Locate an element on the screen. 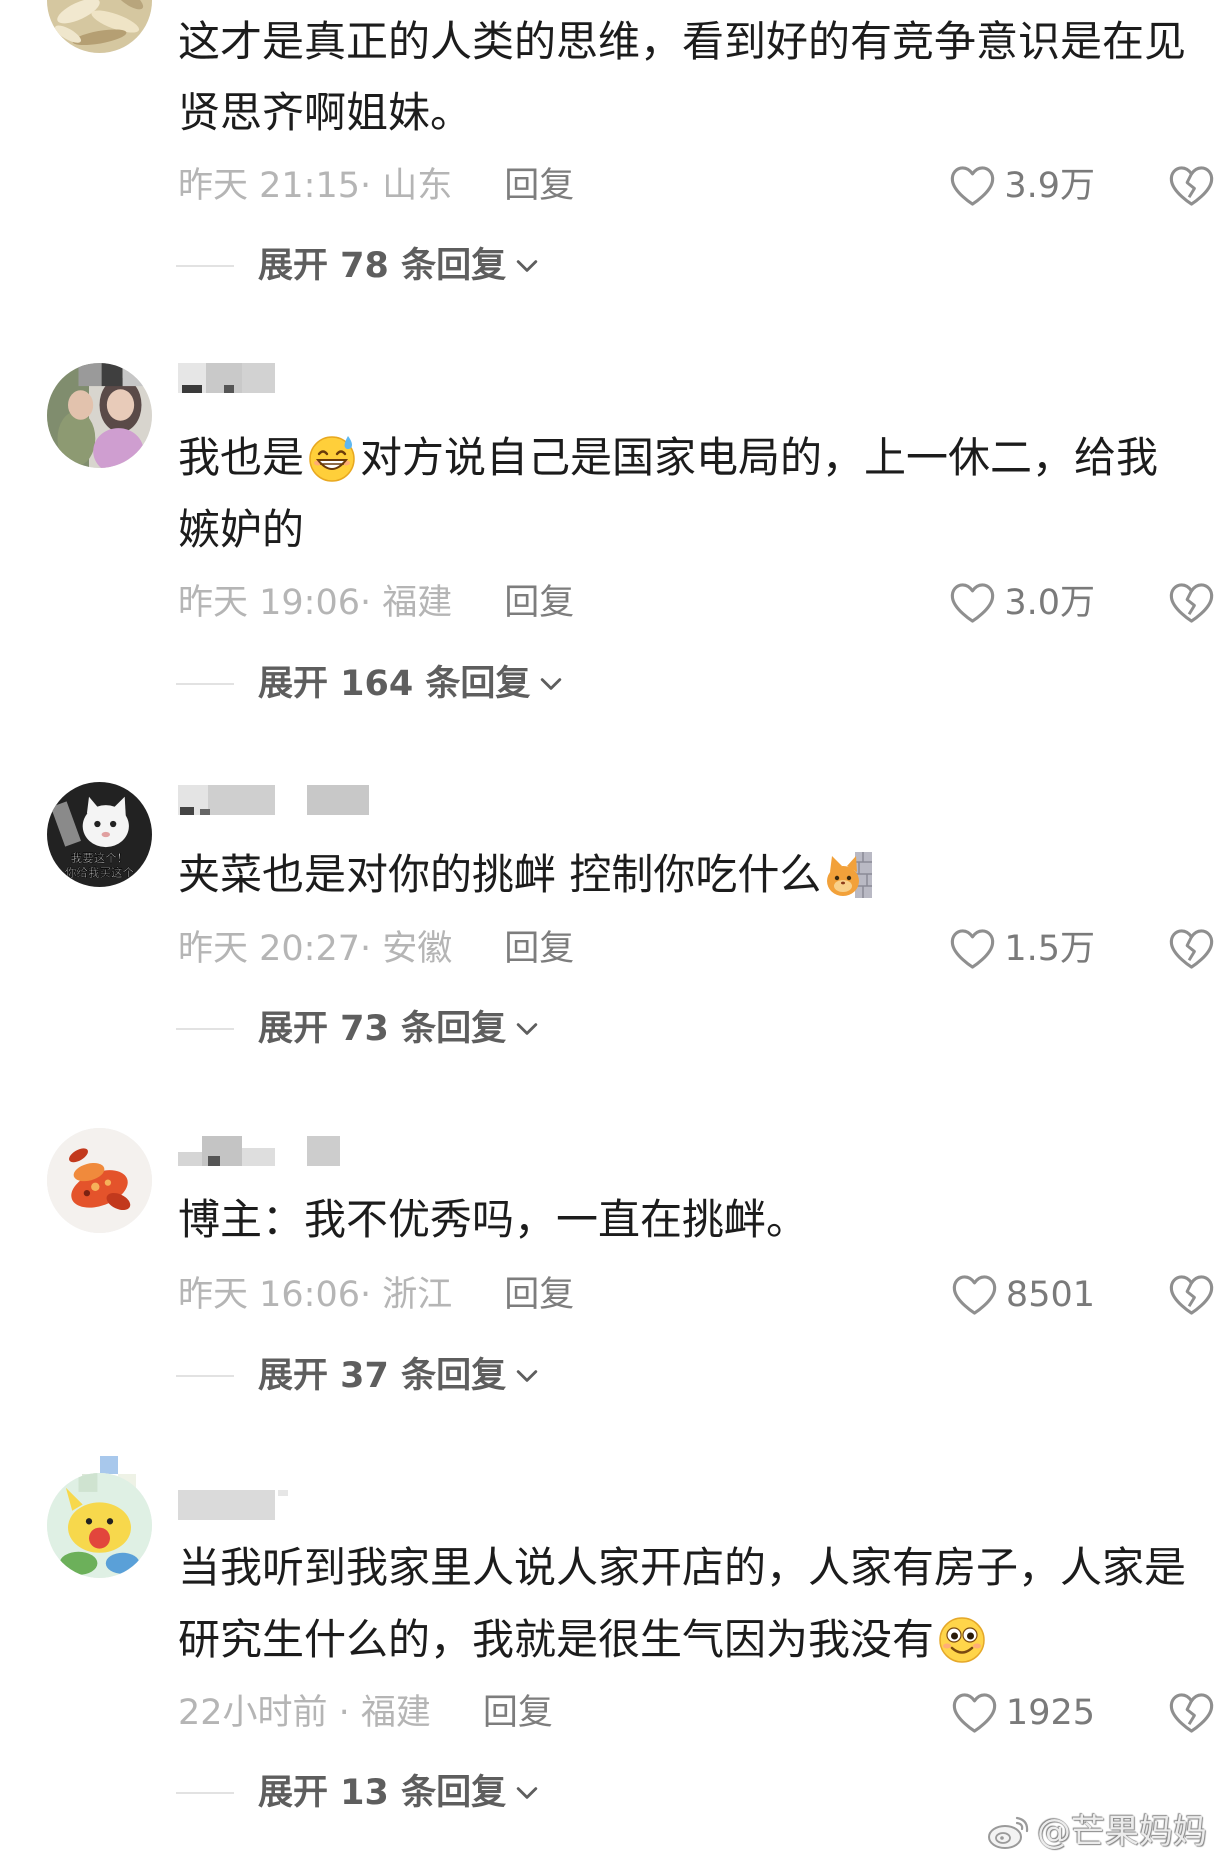 The height and width of the screenshot is (1856, 1230). comment-time-location: 22小时前 · 福建 is located at coordinates (304, 1713).